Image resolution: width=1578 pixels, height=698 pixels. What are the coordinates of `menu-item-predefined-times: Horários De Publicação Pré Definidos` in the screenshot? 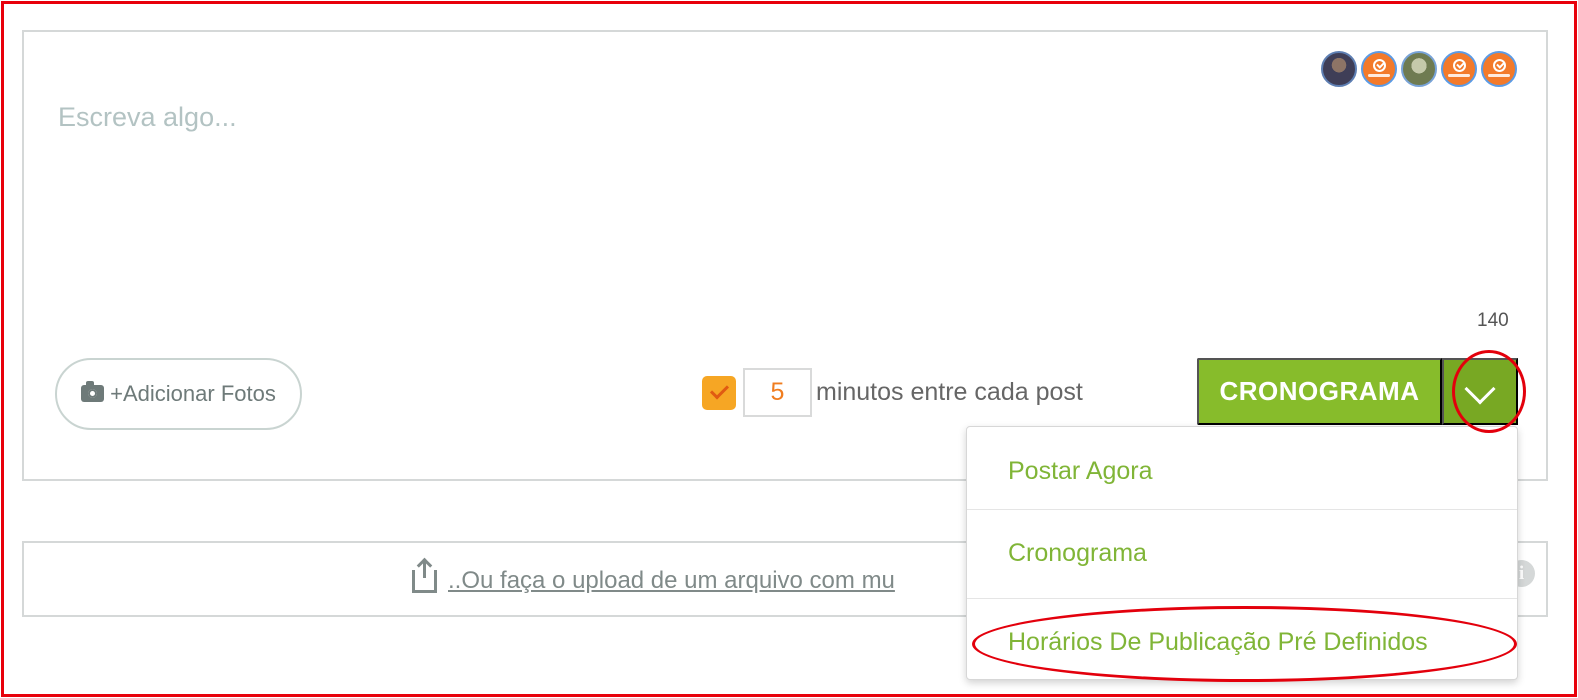 It's located at (1242, 642).